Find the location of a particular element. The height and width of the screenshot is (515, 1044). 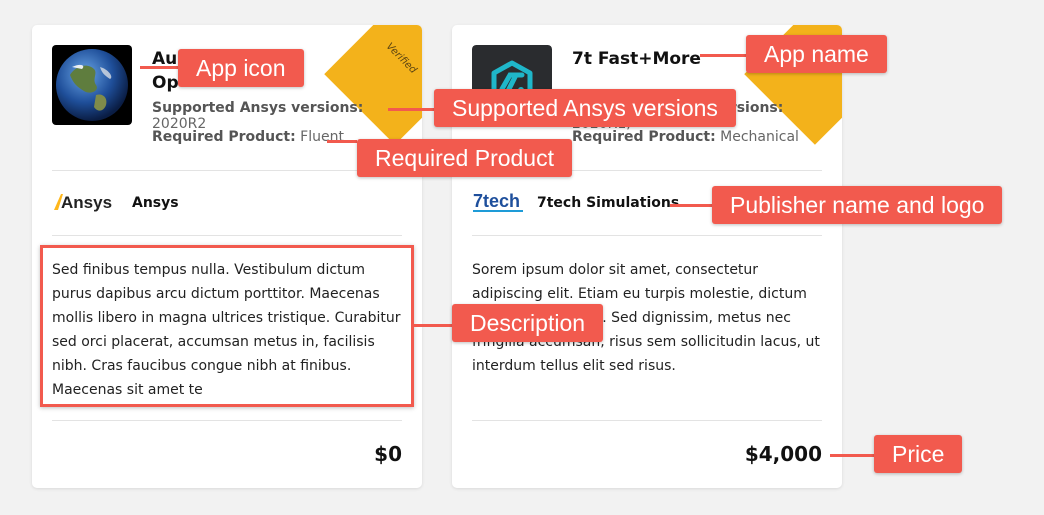

supported-versions-label: Supported Ansys versions: is located at coordinates (258, 108).